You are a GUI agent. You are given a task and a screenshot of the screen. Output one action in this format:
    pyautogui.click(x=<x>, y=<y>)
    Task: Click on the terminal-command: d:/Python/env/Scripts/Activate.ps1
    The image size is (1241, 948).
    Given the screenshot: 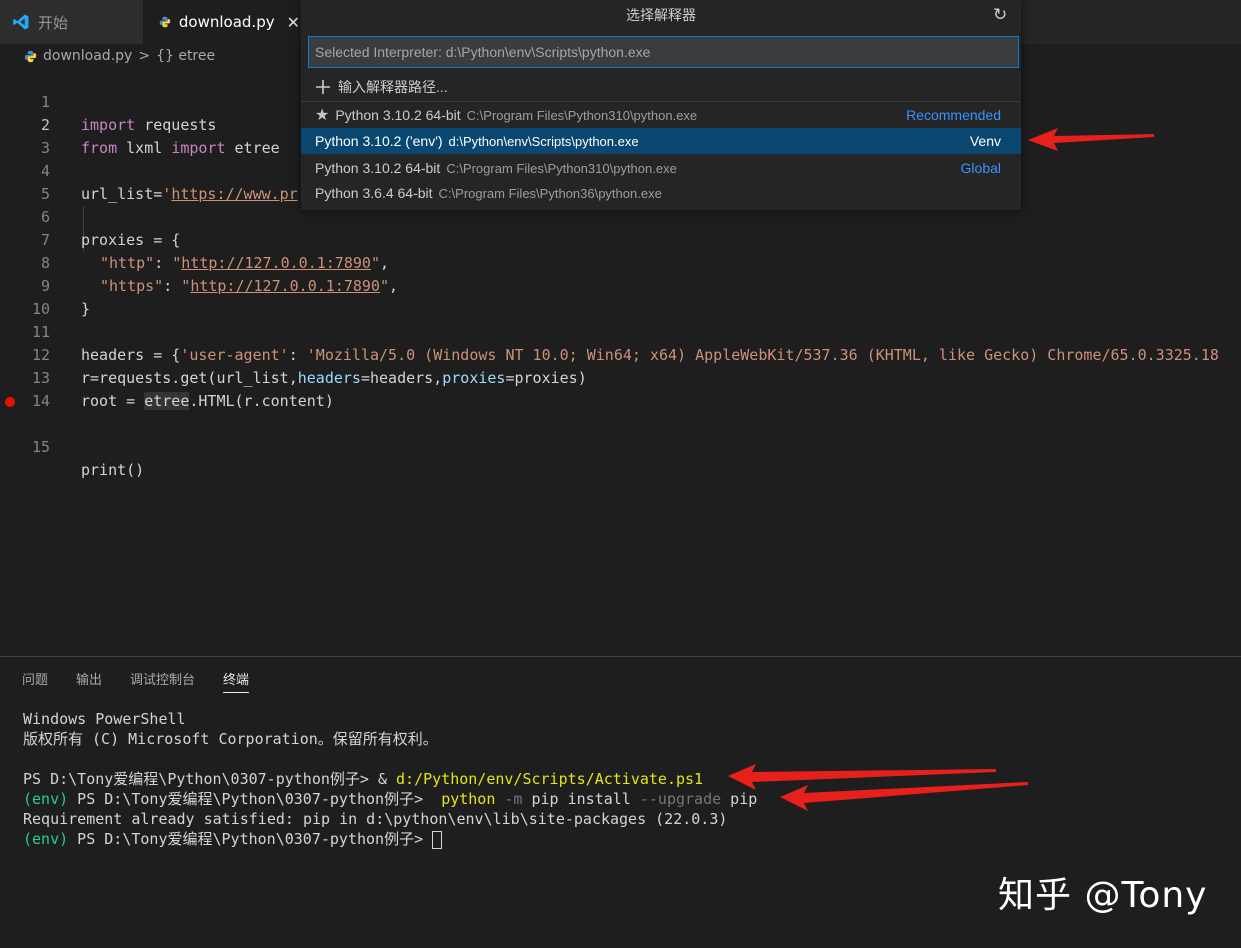 What is the action you would take?
    pyautogui.click(x=550, y=779)
    